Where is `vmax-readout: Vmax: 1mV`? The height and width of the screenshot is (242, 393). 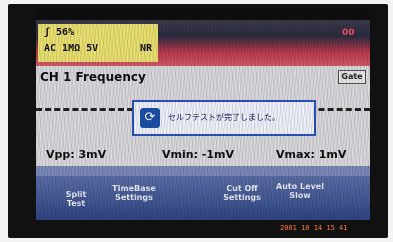 vmax-readout: Vmax: 1mV is located at coordinates (311, 154).